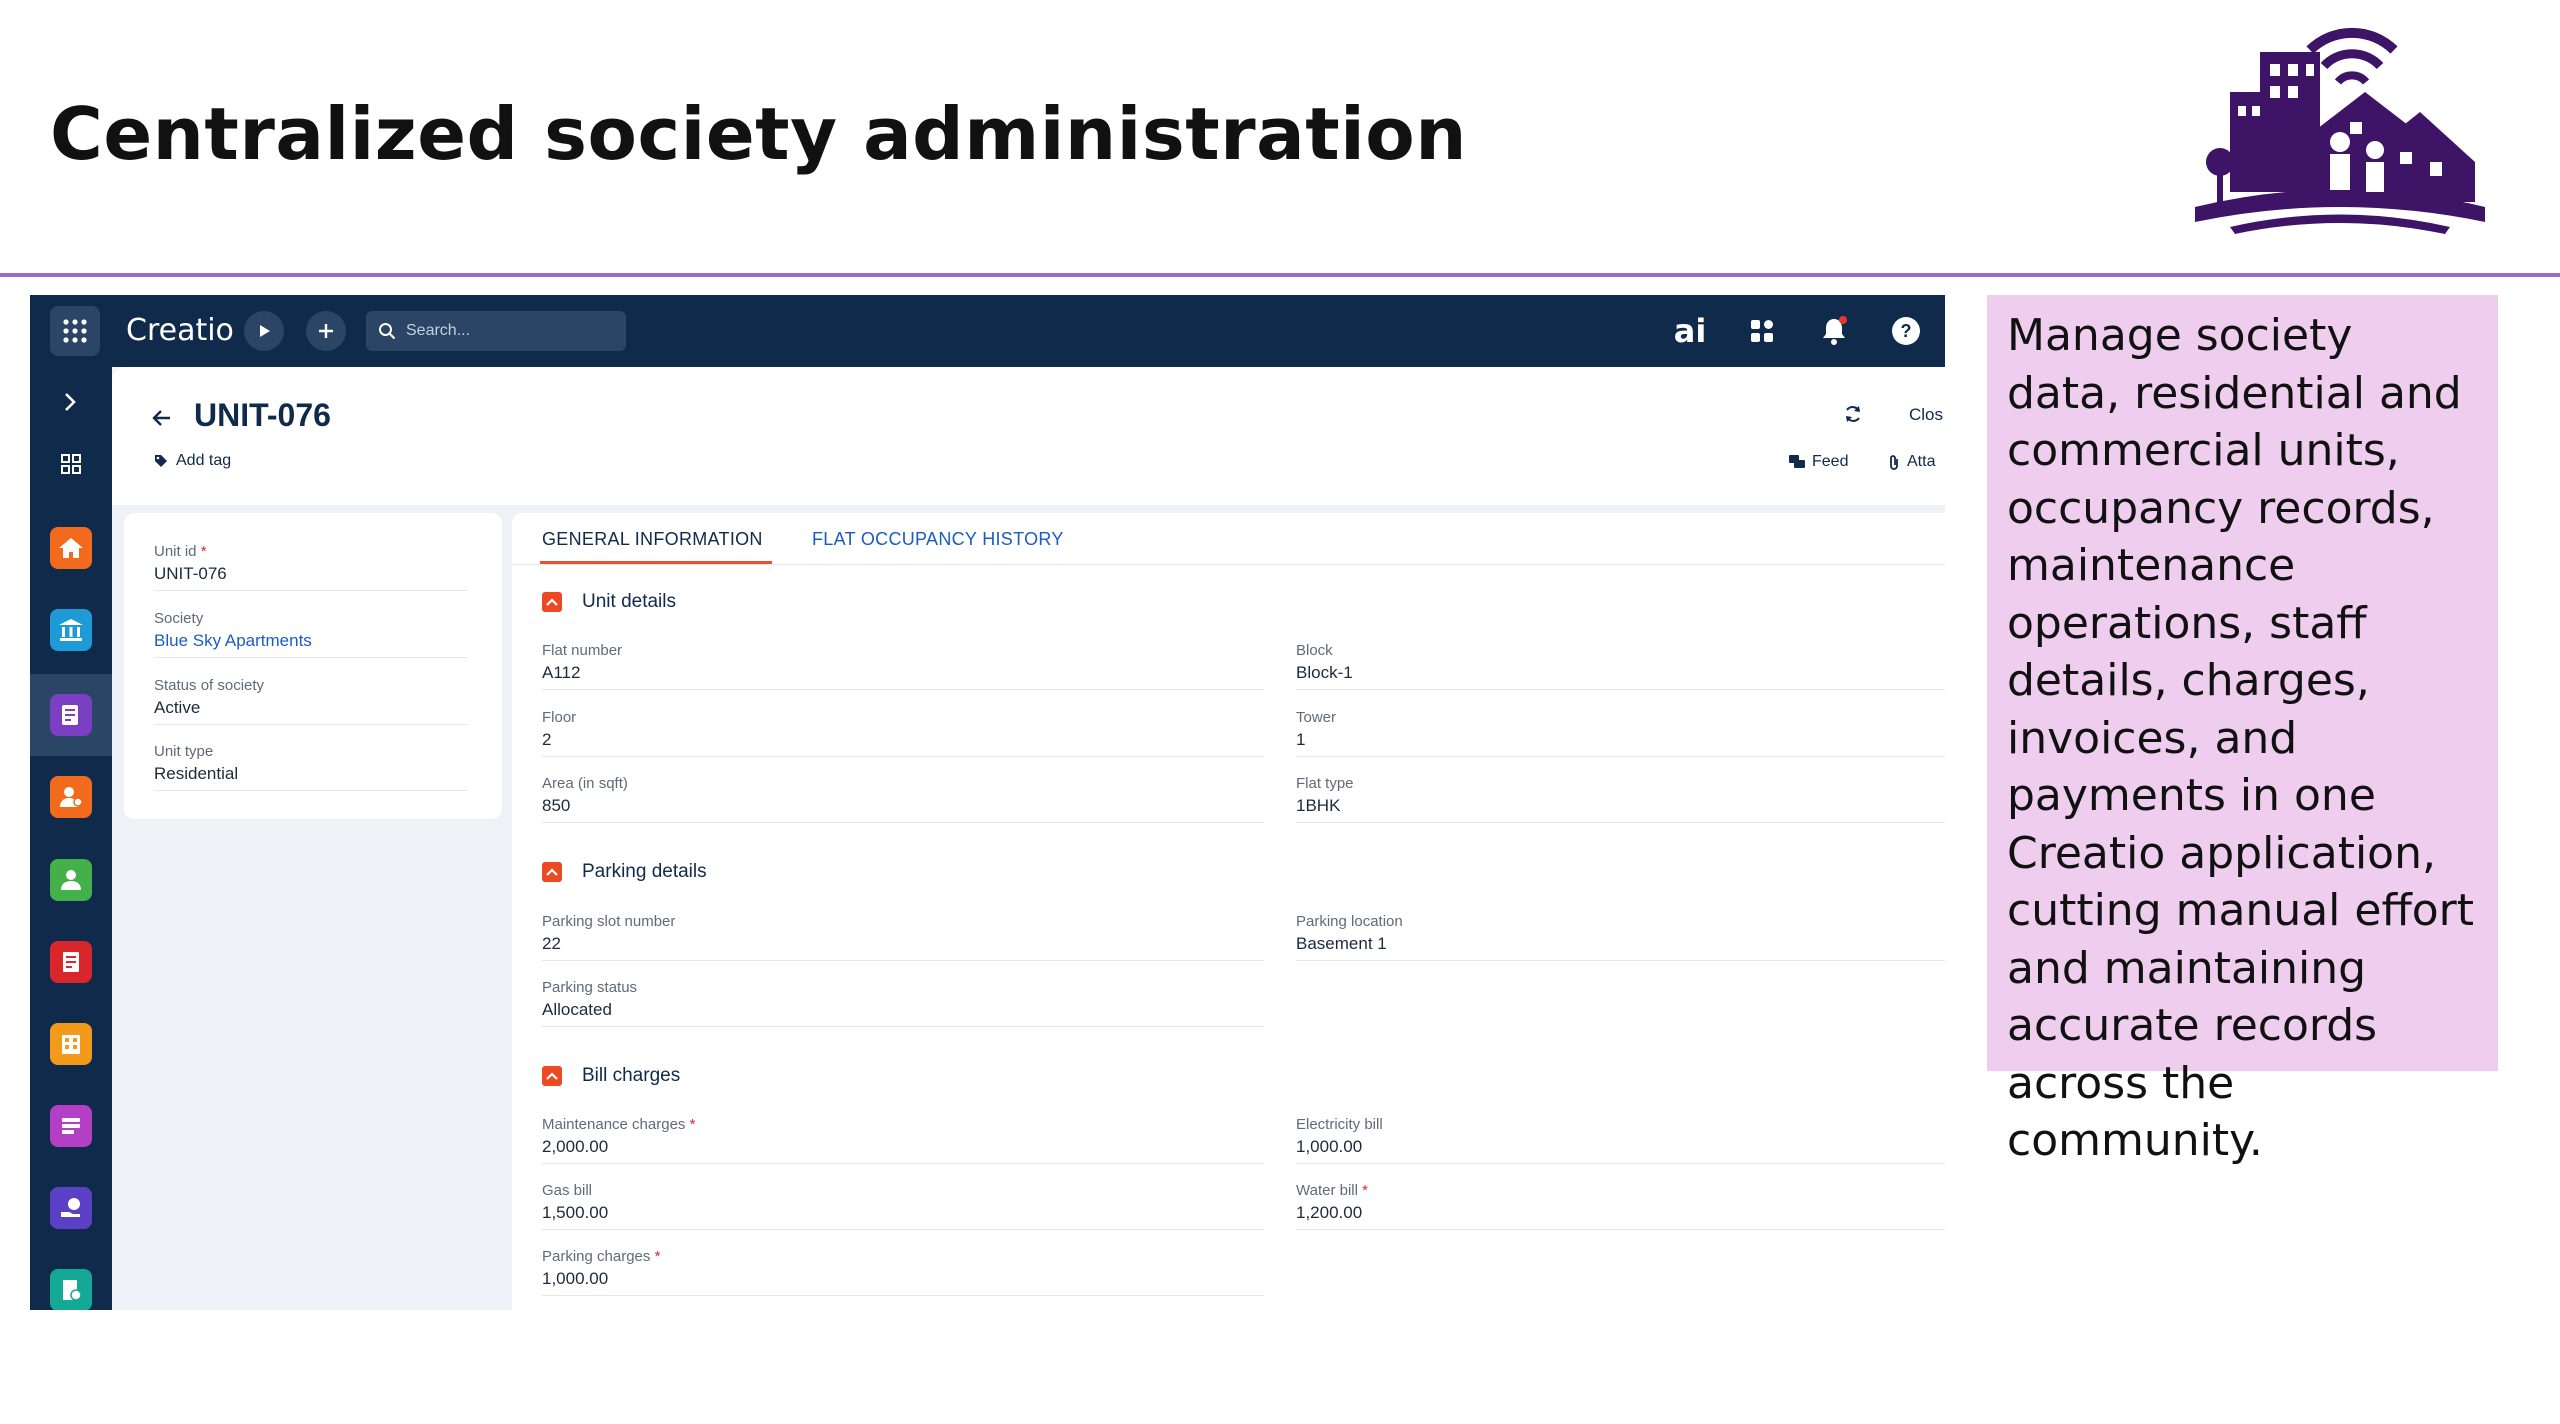 The image size is (2560, 1424). I want to click on attachments-label: Atta, so click(1921, 461).